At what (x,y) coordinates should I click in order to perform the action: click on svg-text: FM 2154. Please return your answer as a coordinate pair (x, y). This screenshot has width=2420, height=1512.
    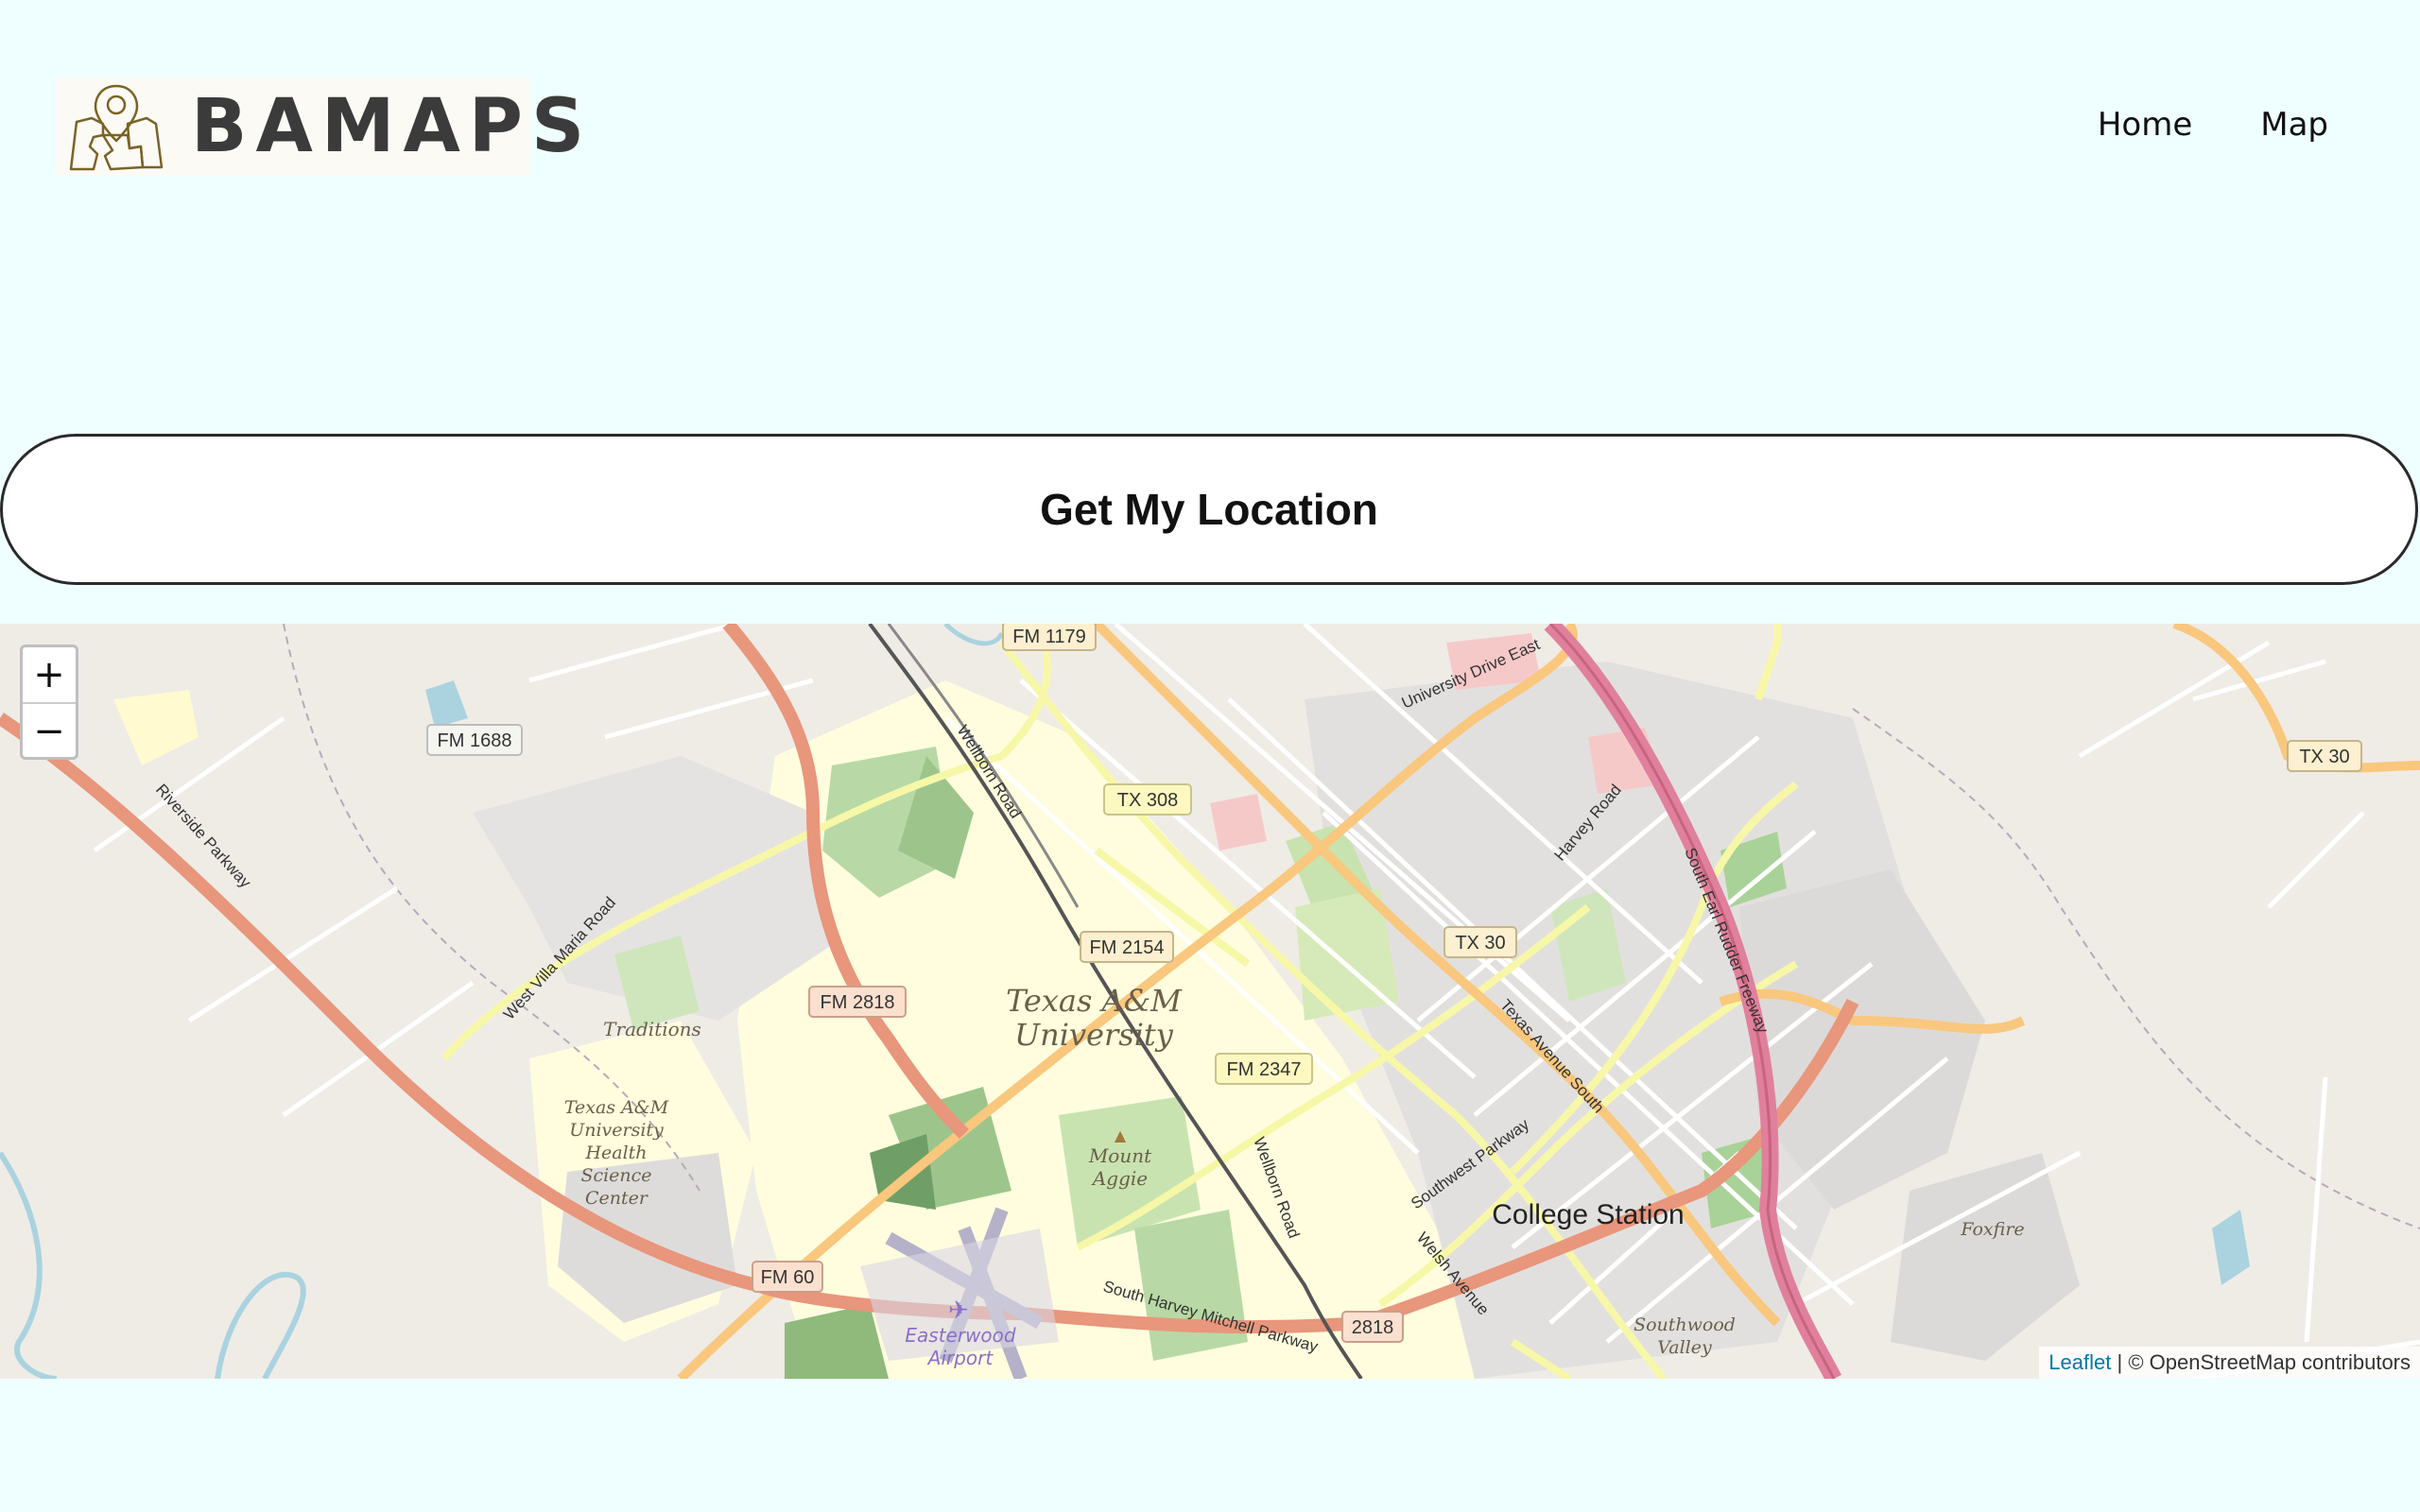
    Looking at the image, I should click on (1127, 947).